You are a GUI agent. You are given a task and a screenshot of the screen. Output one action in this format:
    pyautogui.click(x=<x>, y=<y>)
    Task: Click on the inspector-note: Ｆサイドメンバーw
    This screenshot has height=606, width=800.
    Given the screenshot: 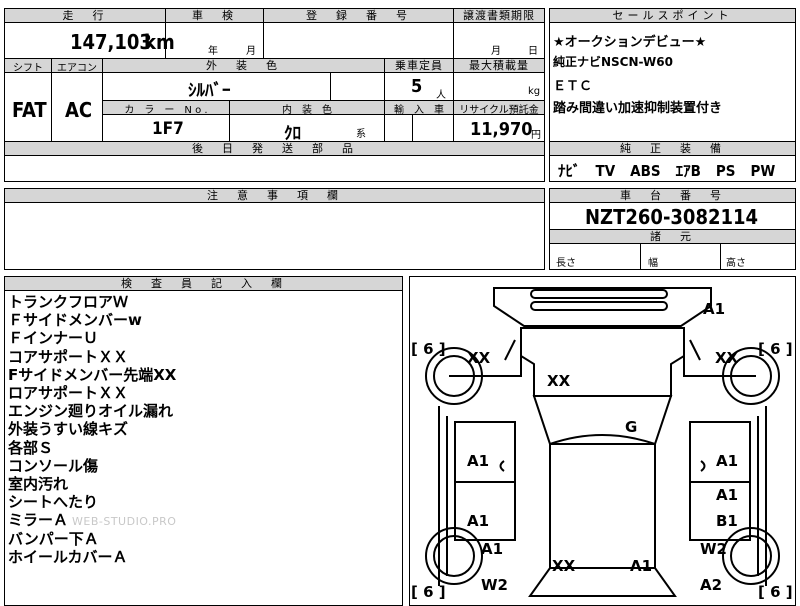 What is the action you would take?
    pyautogui.click(x=75, y=320)
    